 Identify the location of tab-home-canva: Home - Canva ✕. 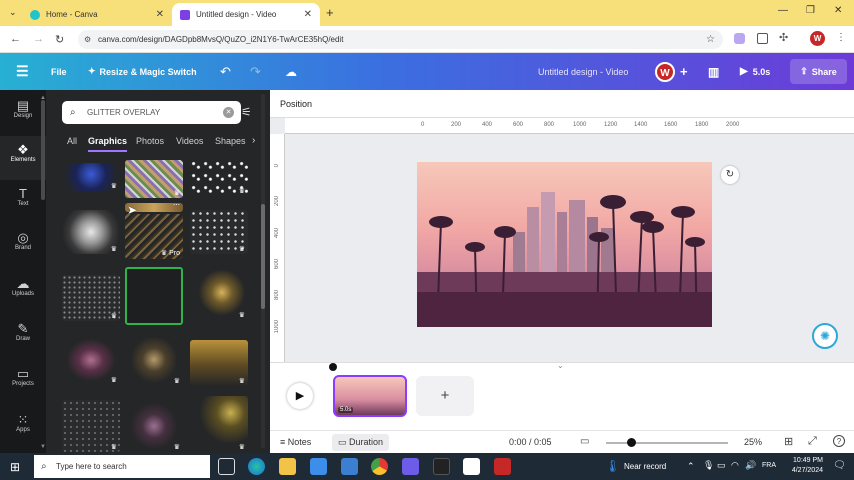
(97, 14).